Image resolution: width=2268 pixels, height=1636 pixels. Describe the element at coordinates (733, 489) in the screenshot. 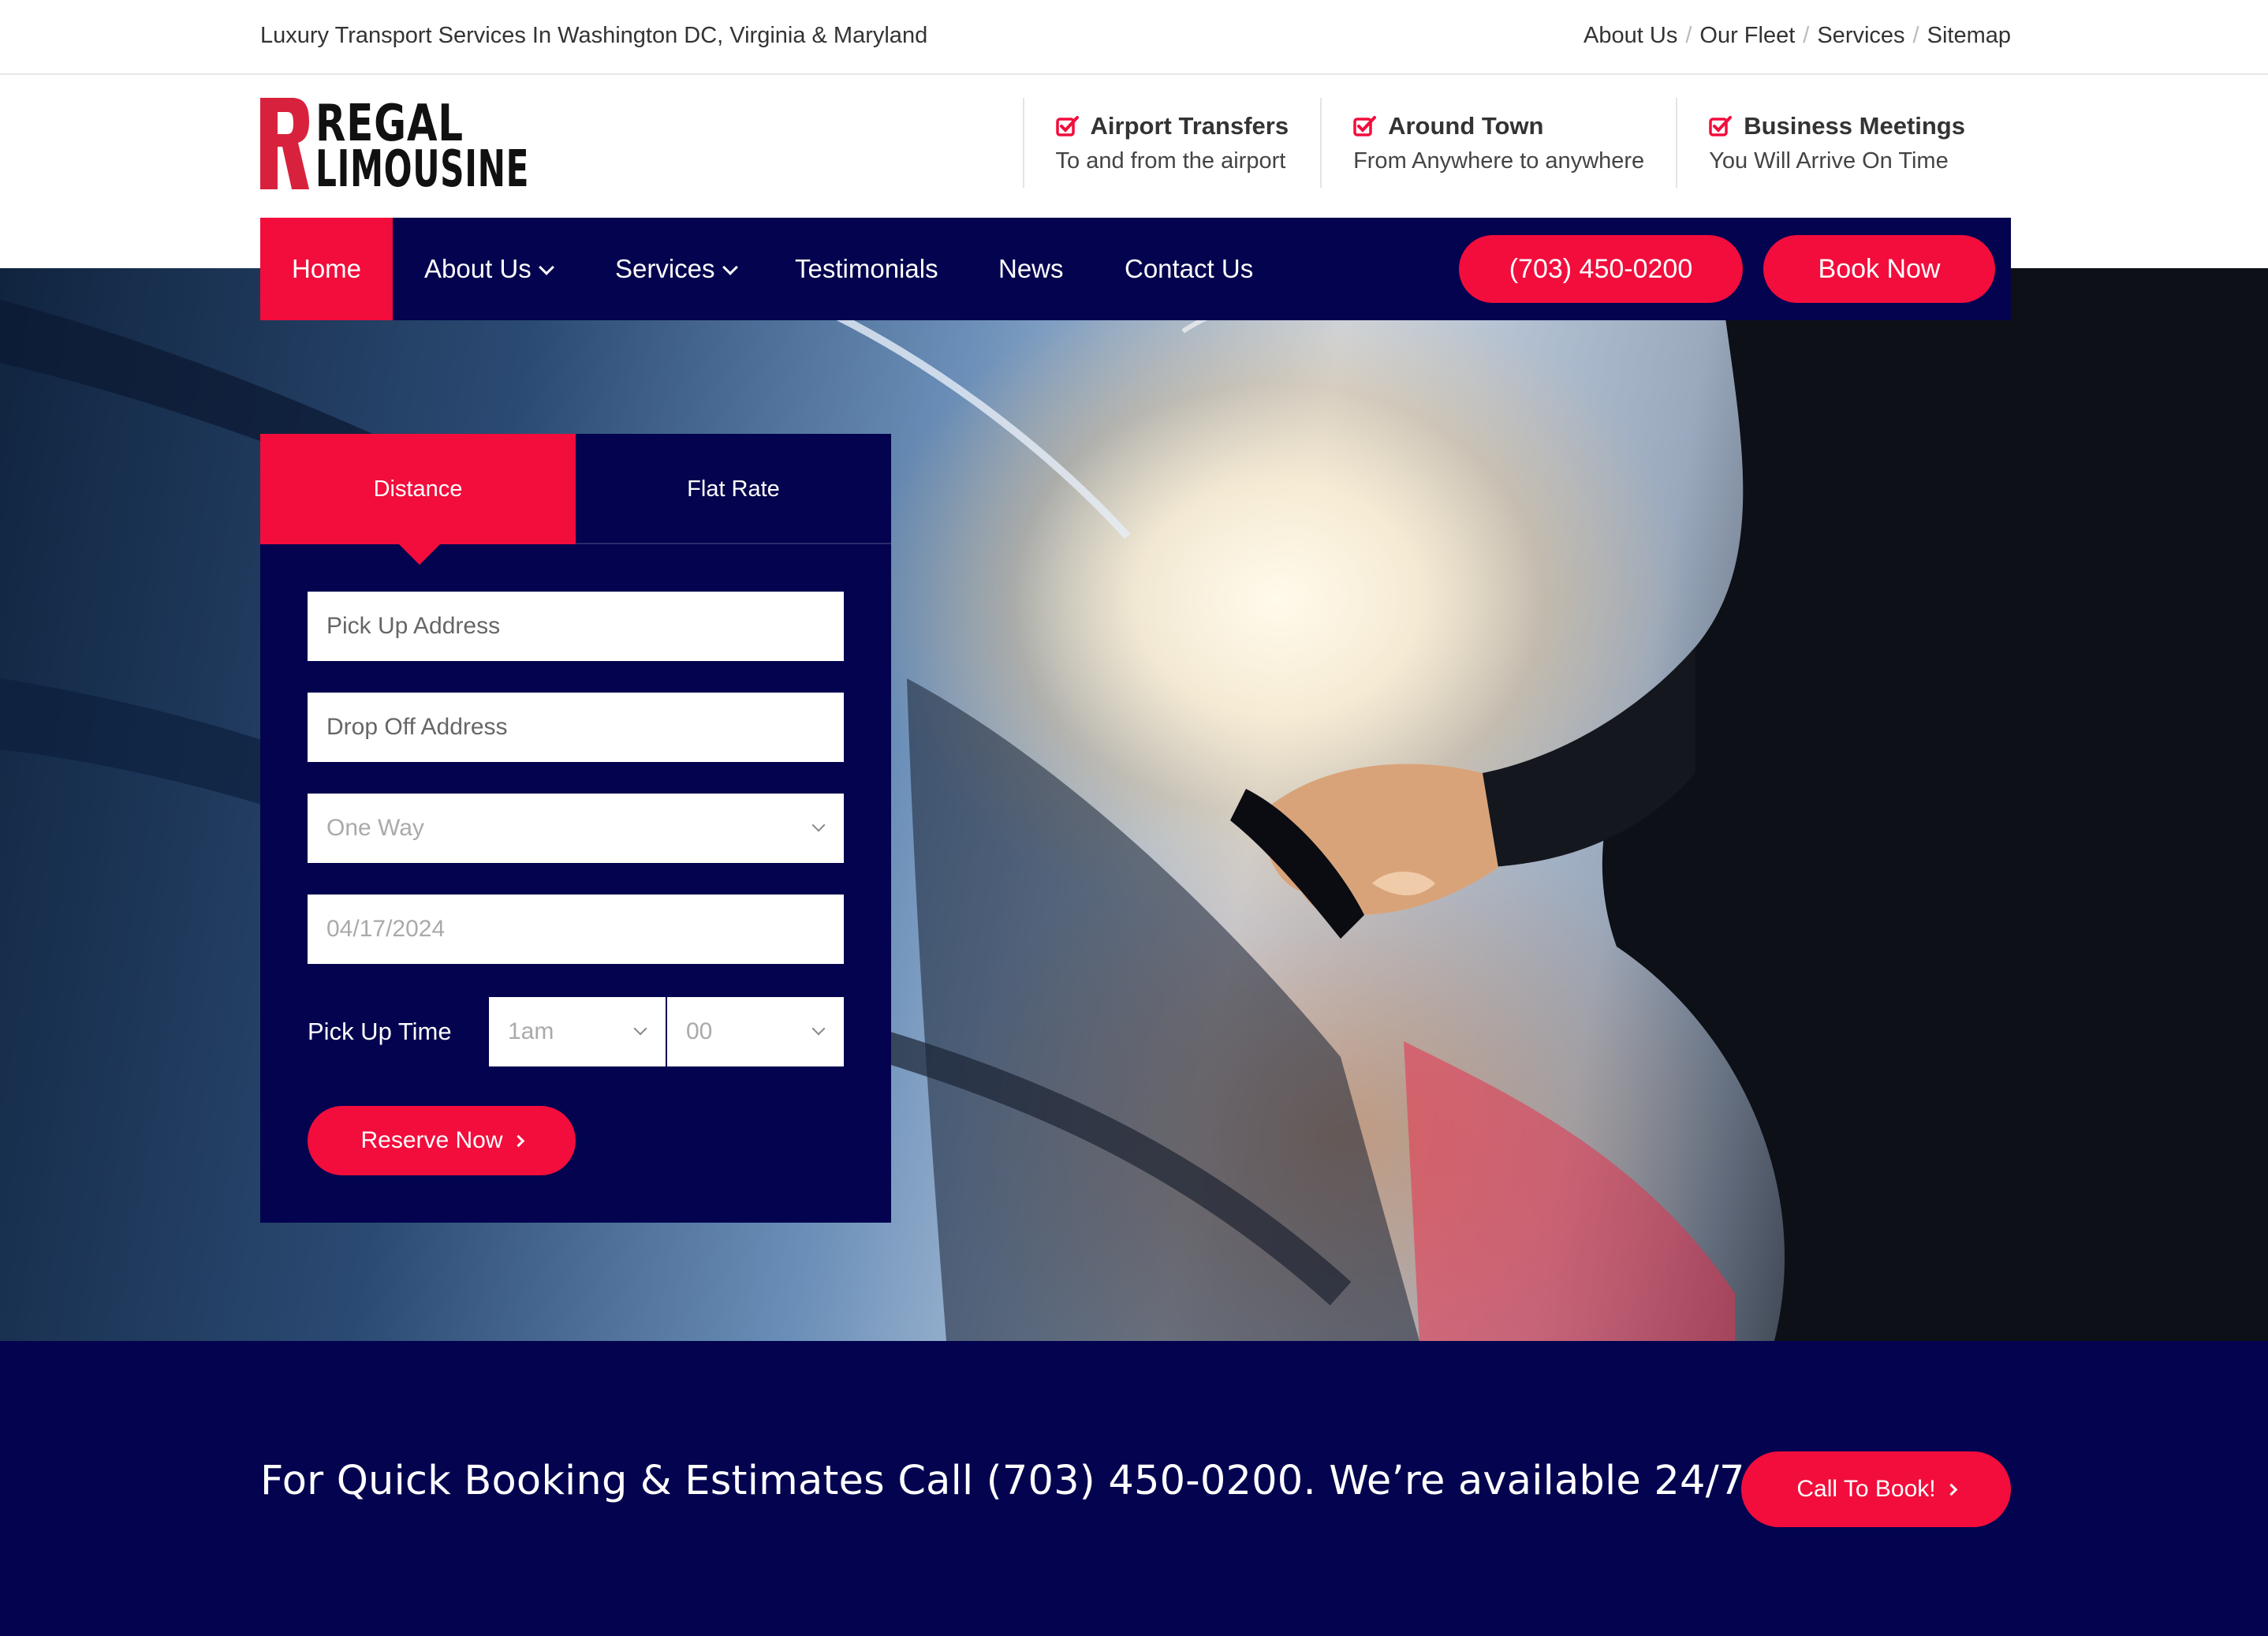

I see `tab-flat-rate: Flat Rate` at that location.